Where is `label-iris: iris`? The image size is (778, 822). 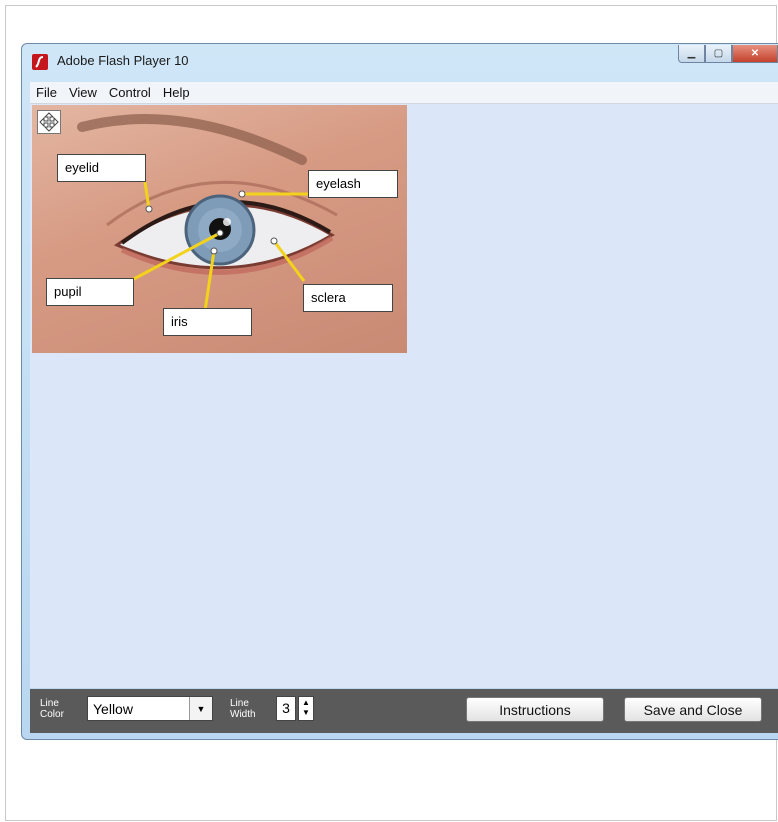 label-iris: iris is located at coordinates (207, 322).